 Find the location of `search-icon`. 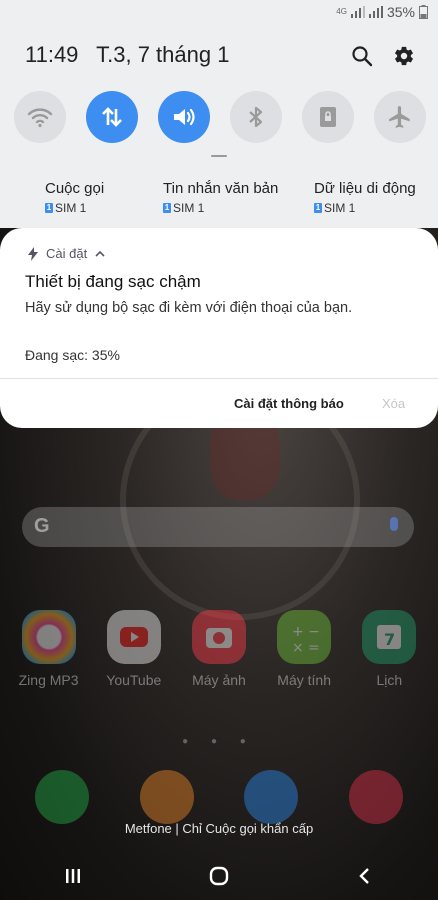

search-icon is located at coordinates (362, 56).